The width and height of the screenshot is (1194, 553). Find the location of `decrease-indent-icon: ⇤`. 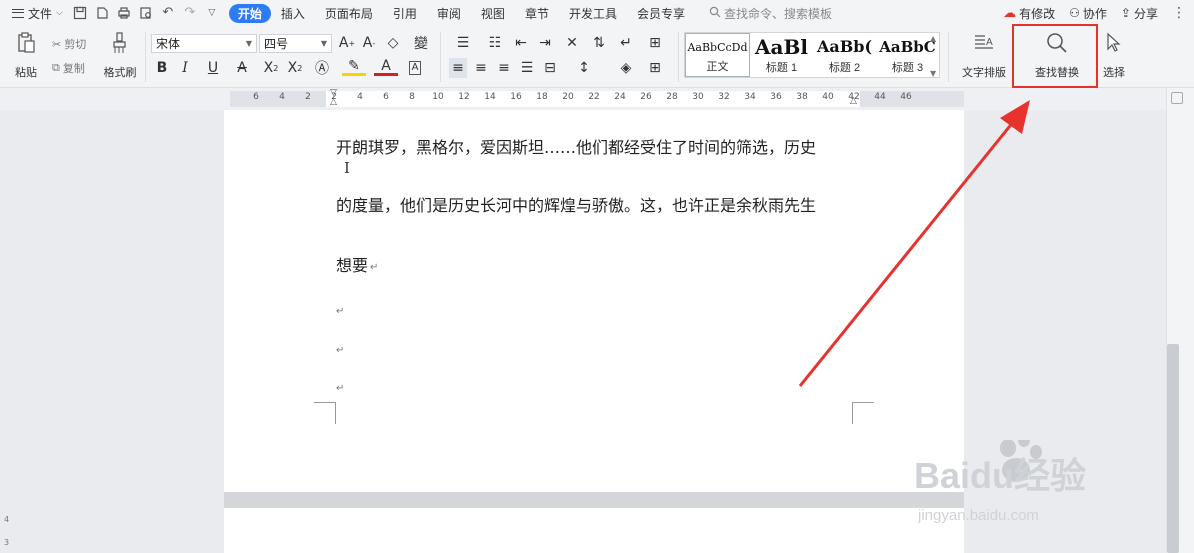

decrease-indent-icon: ⇤ is located at coordinates (521, 43).